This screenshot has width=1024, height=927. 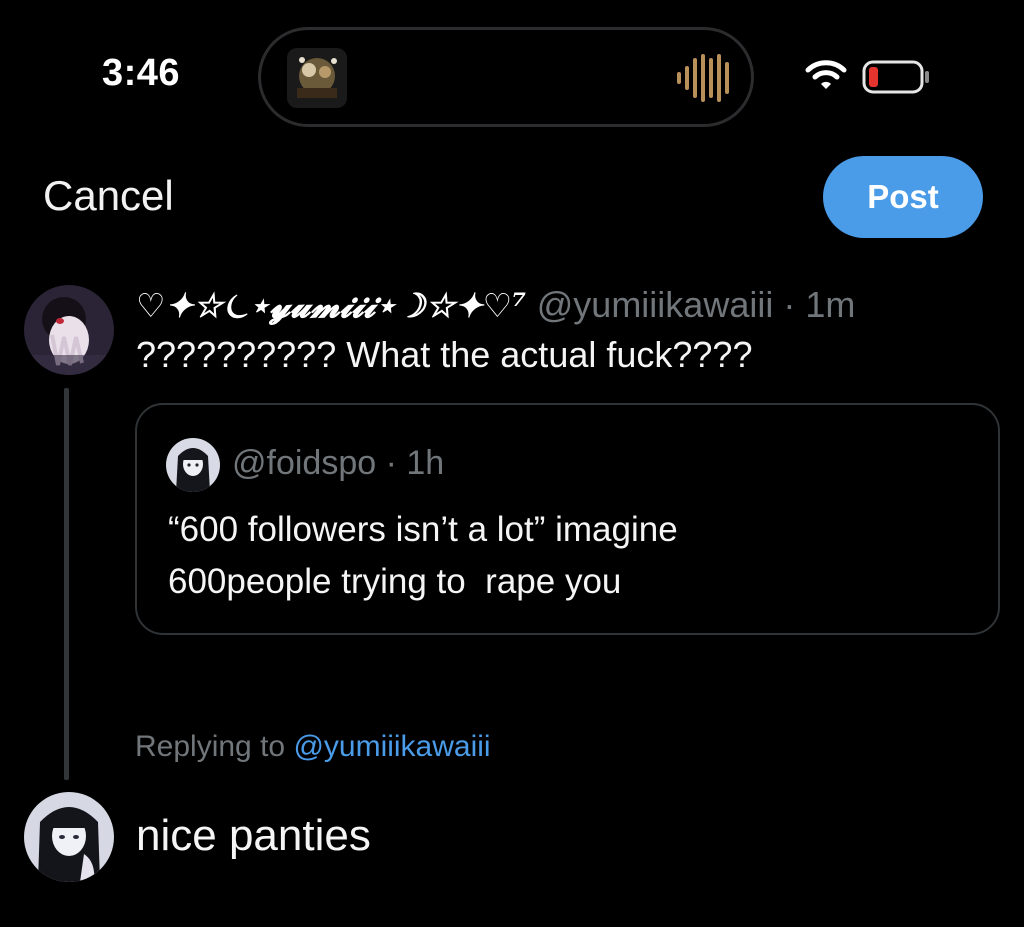 I want to click on tweet-text: ?????????? What the actual fuck????, so click(x=444, y=354).